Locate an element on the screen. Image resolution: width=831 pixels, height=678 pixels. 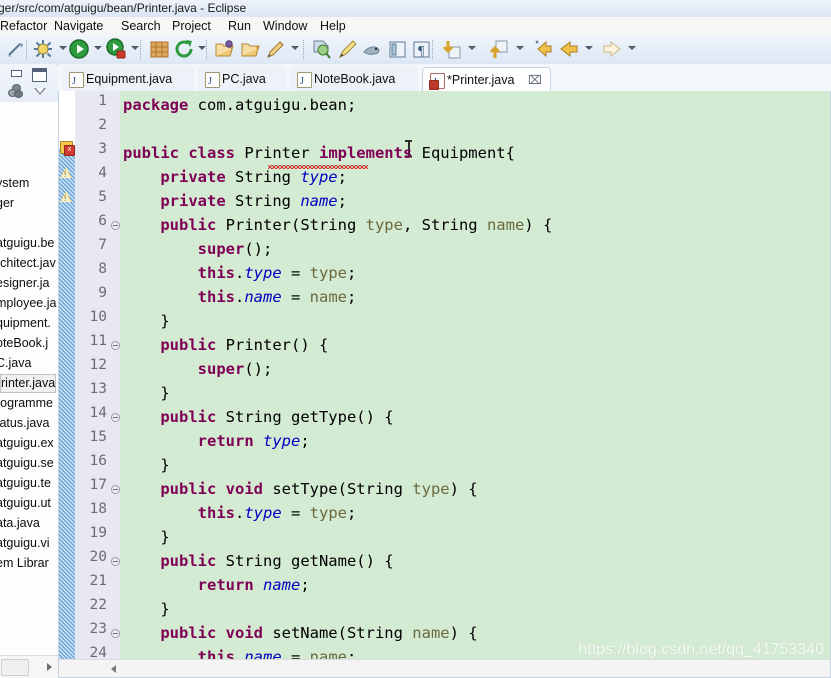
package-explorer-item: esigner.ja is located at coordinates (25, 283).